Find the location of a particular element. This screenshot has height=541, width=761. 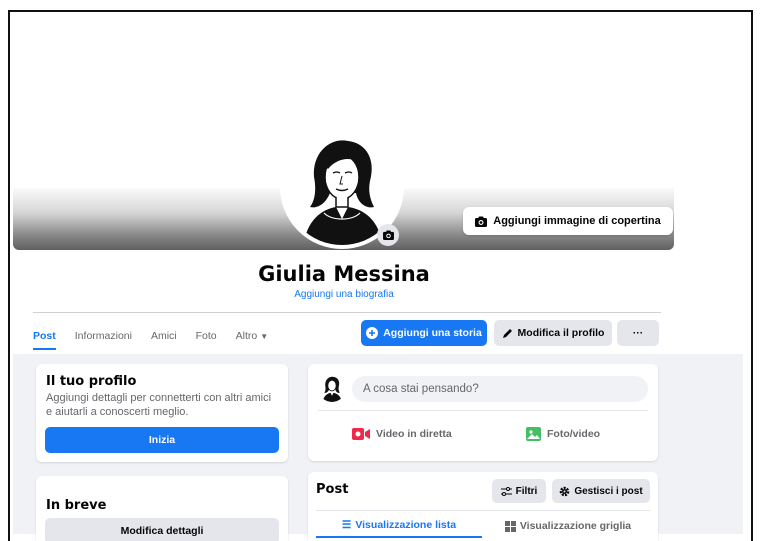

grid-view-label: Visualizzazione griglia is located at coordinates (575, 526).